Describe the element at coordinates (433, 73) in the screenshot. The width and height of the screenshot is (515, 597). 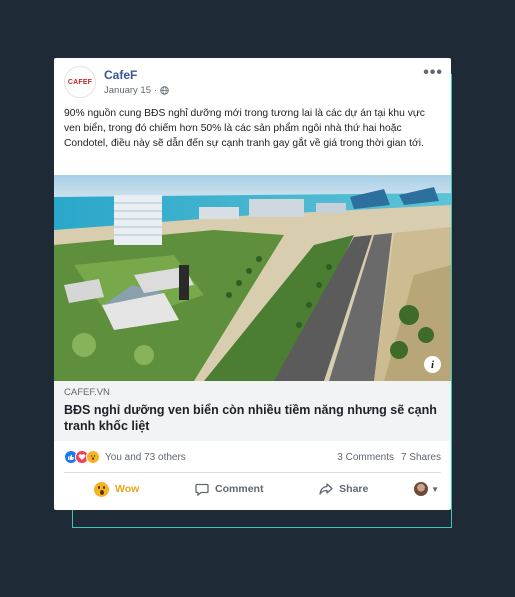
I see `more-options-icon: •••` at that location.